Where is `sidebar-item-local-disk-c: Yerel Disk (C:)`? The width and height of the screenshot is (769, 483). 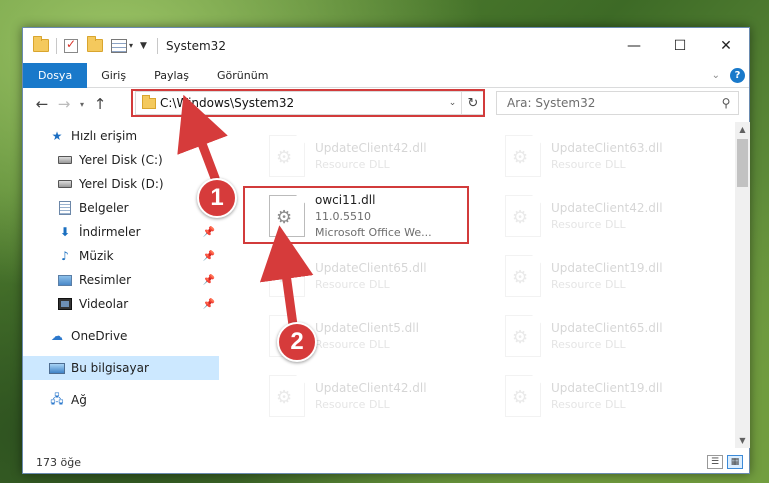
sidebar-item-local-disk-c: Yerel Disk (C:) is located at coordinates (121, 160).